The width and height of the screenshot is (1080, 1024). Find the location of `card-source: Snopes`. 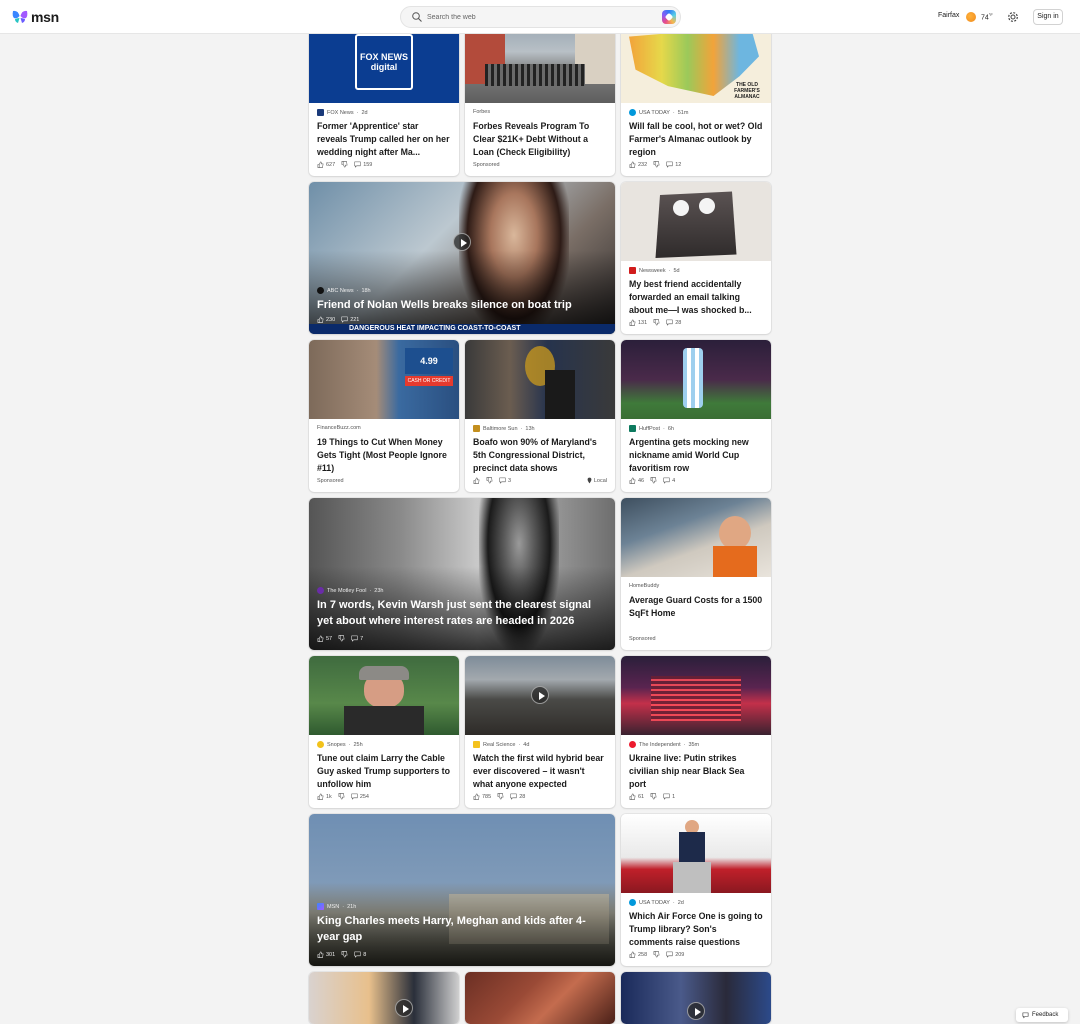

card-source: Snopes is located at coordinates (336, 745).